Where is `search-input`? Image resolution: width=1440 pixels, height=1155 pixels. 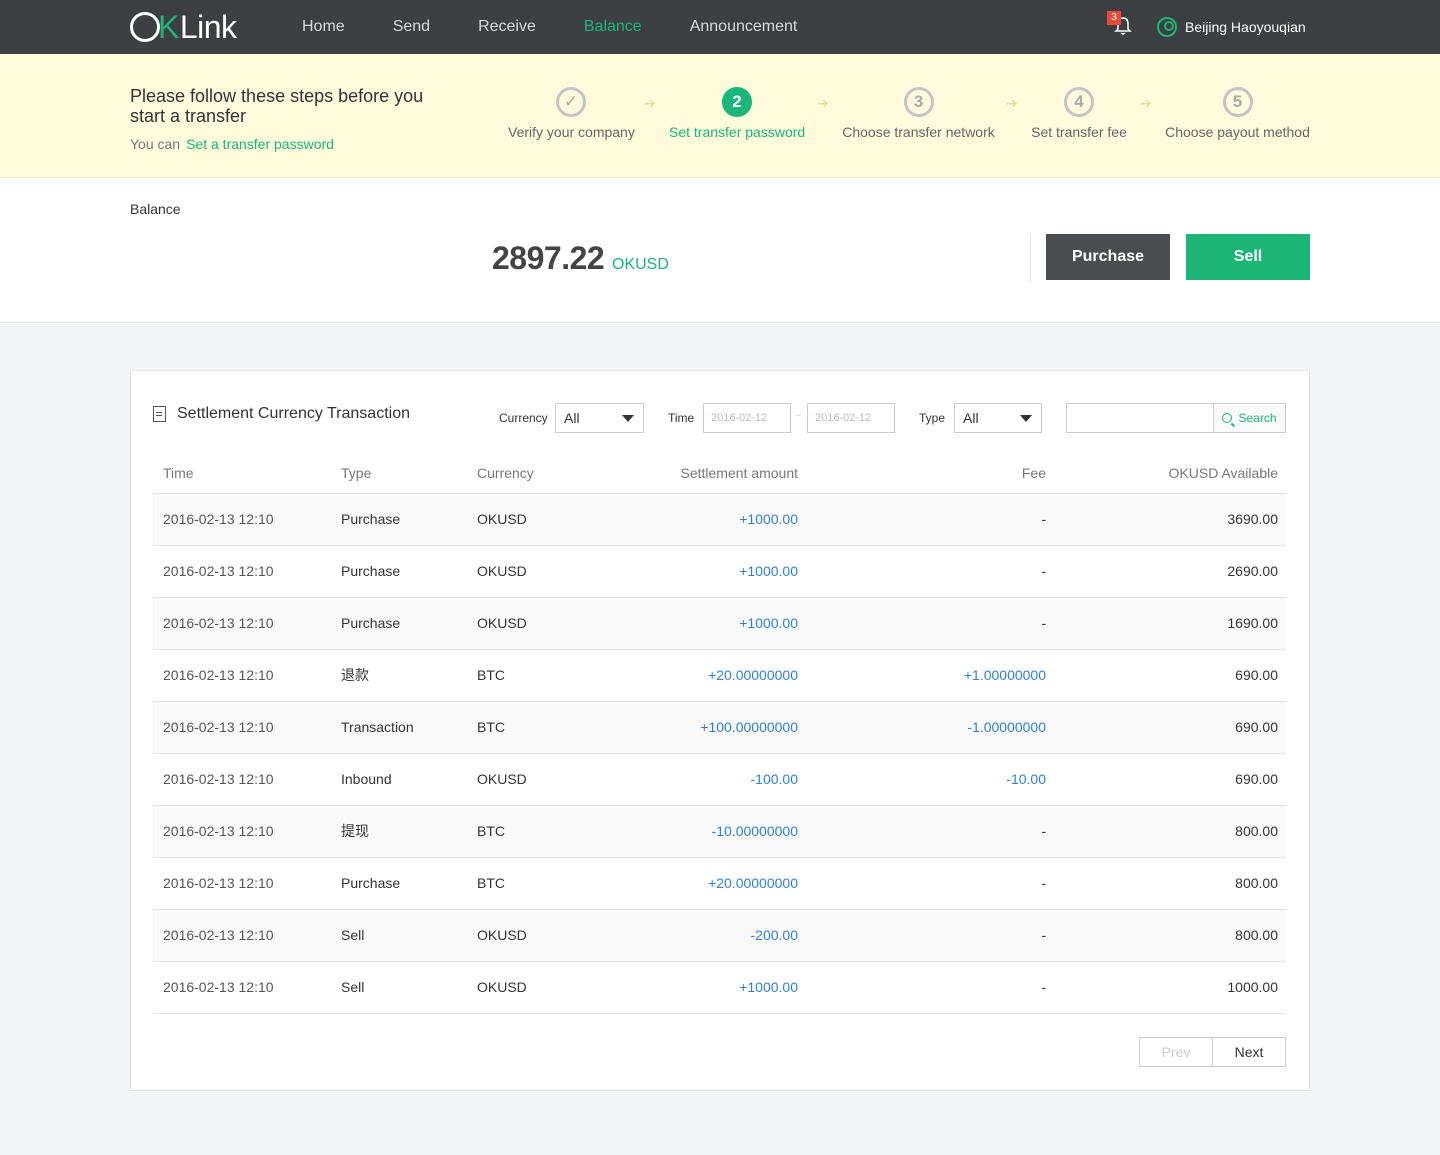
search-input is located at coordinates (1140, 418).